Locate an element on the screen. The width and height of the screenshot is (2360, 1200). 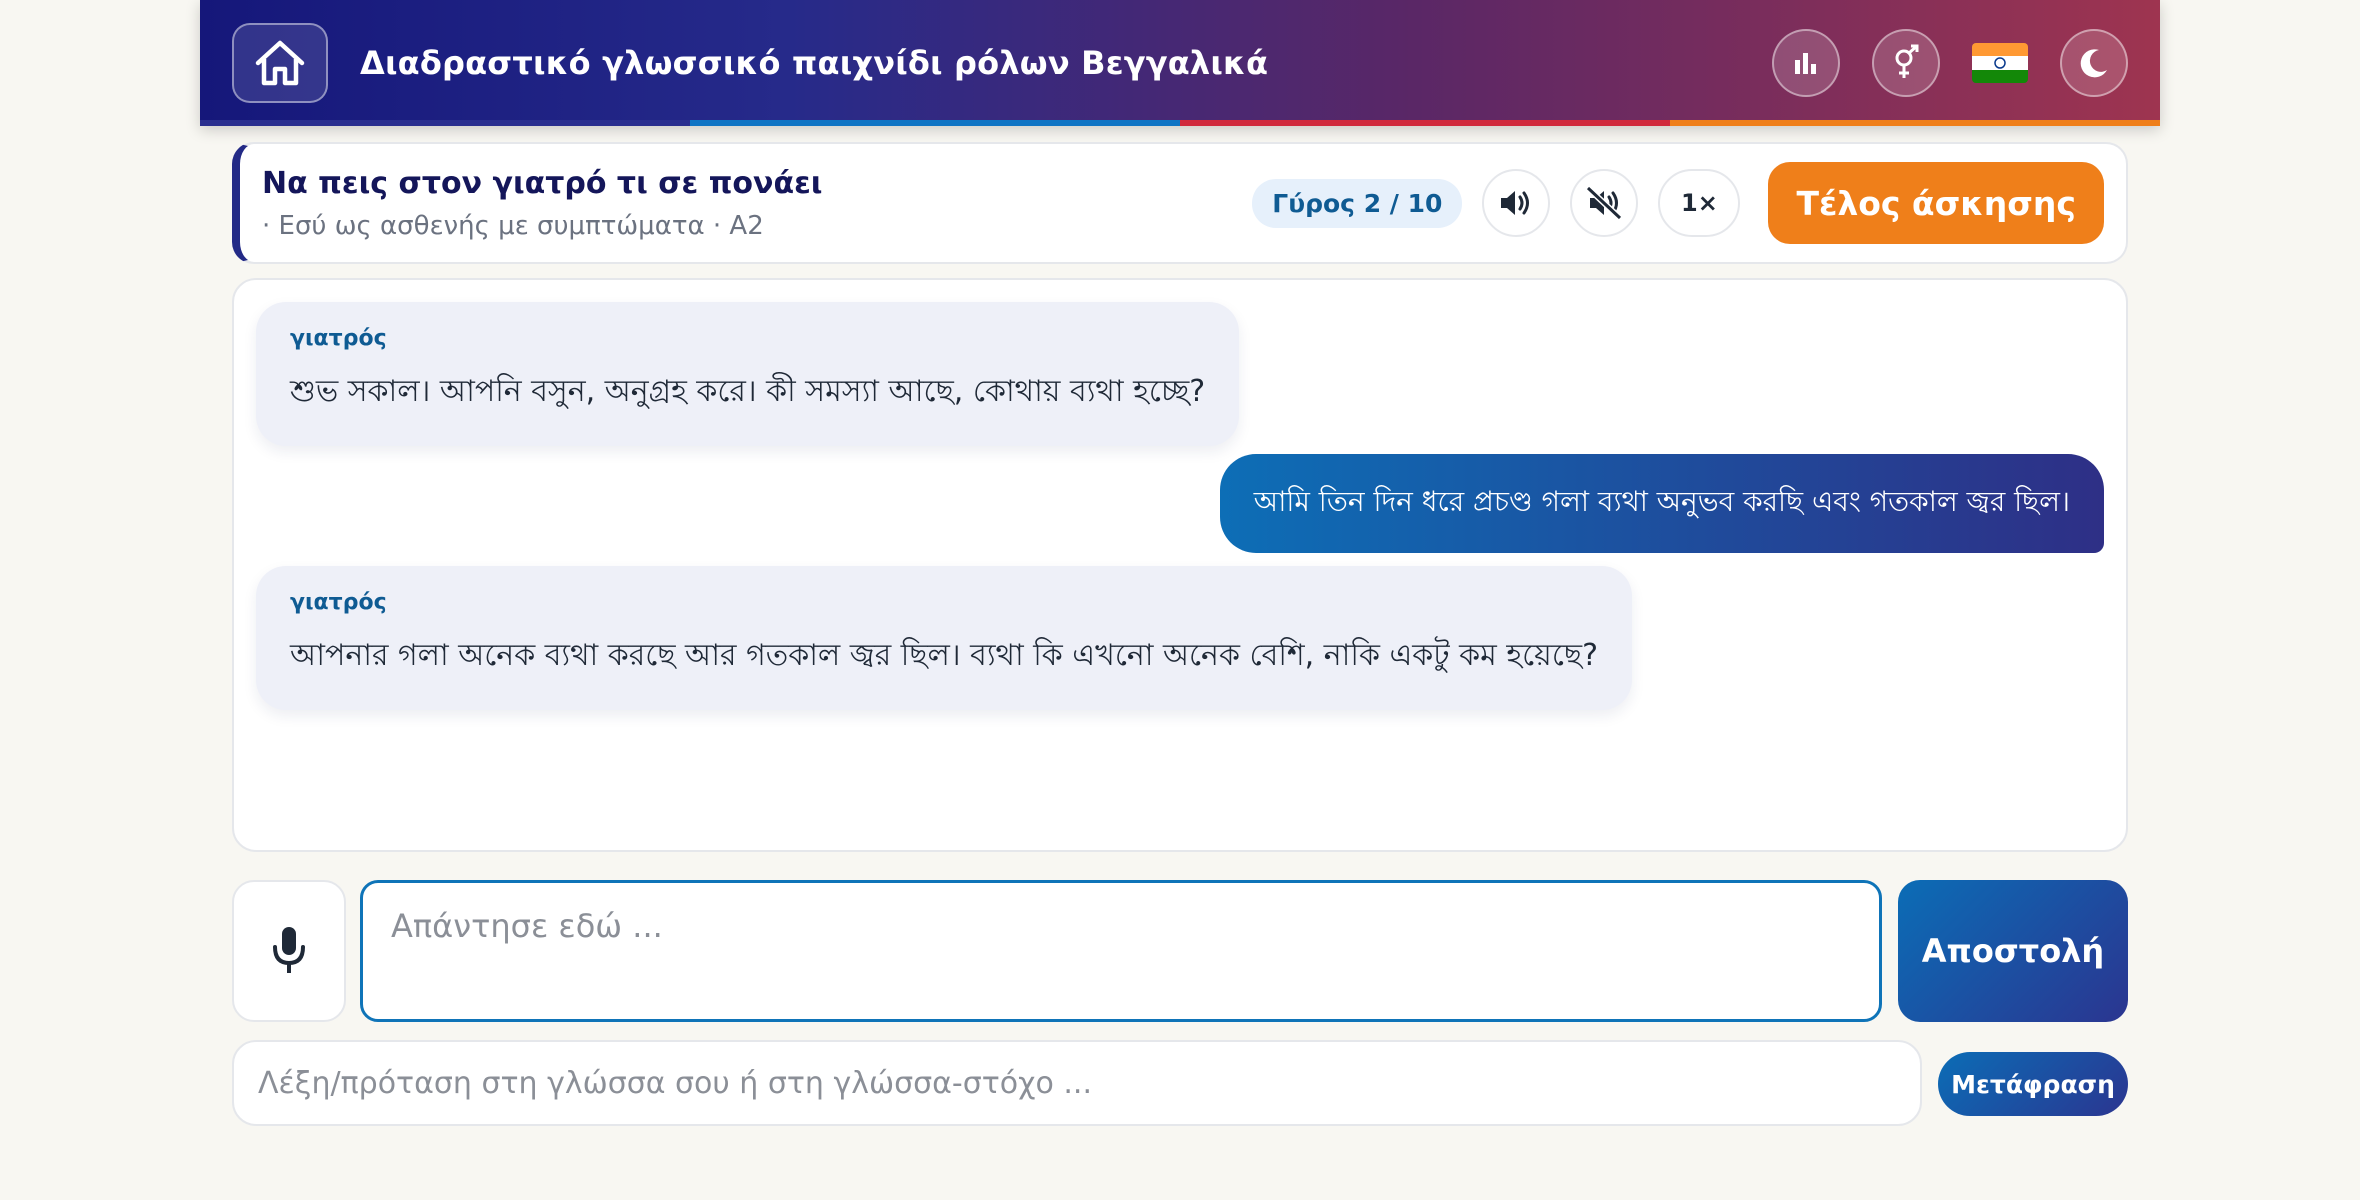
stats-icon is located at coordinates (1805, 63).